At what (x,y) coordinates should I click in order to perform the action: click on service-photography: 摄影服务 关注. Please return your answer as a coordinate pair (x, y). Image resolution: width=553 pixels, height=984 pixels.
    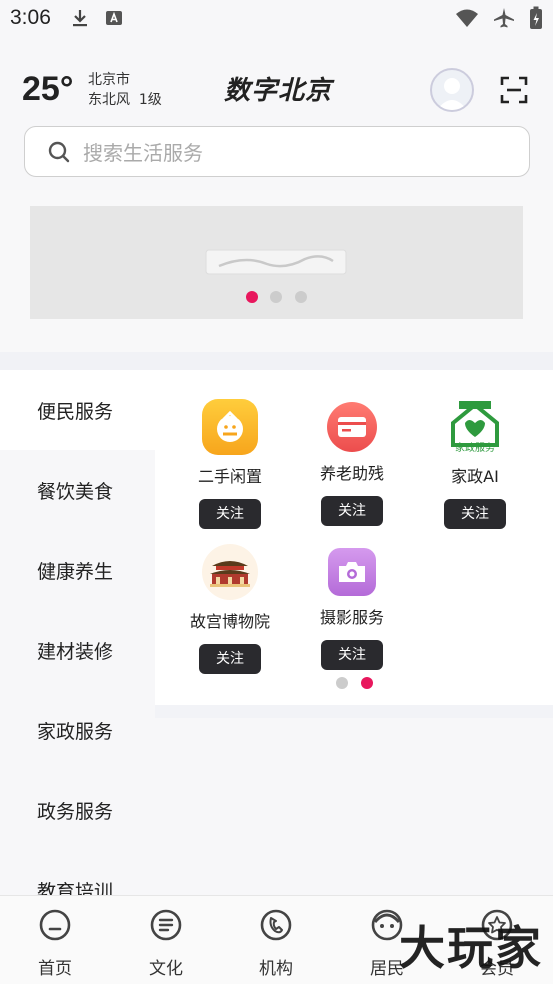
    Looking at the image, I should click on (352, 607).